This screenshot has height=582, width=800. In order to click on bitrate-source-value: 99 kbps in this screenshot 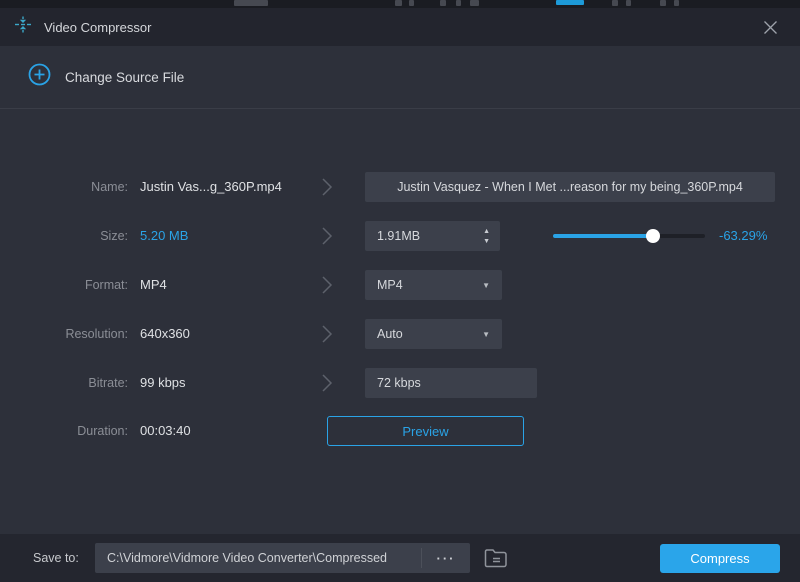, I will do `click(163, 382)`.